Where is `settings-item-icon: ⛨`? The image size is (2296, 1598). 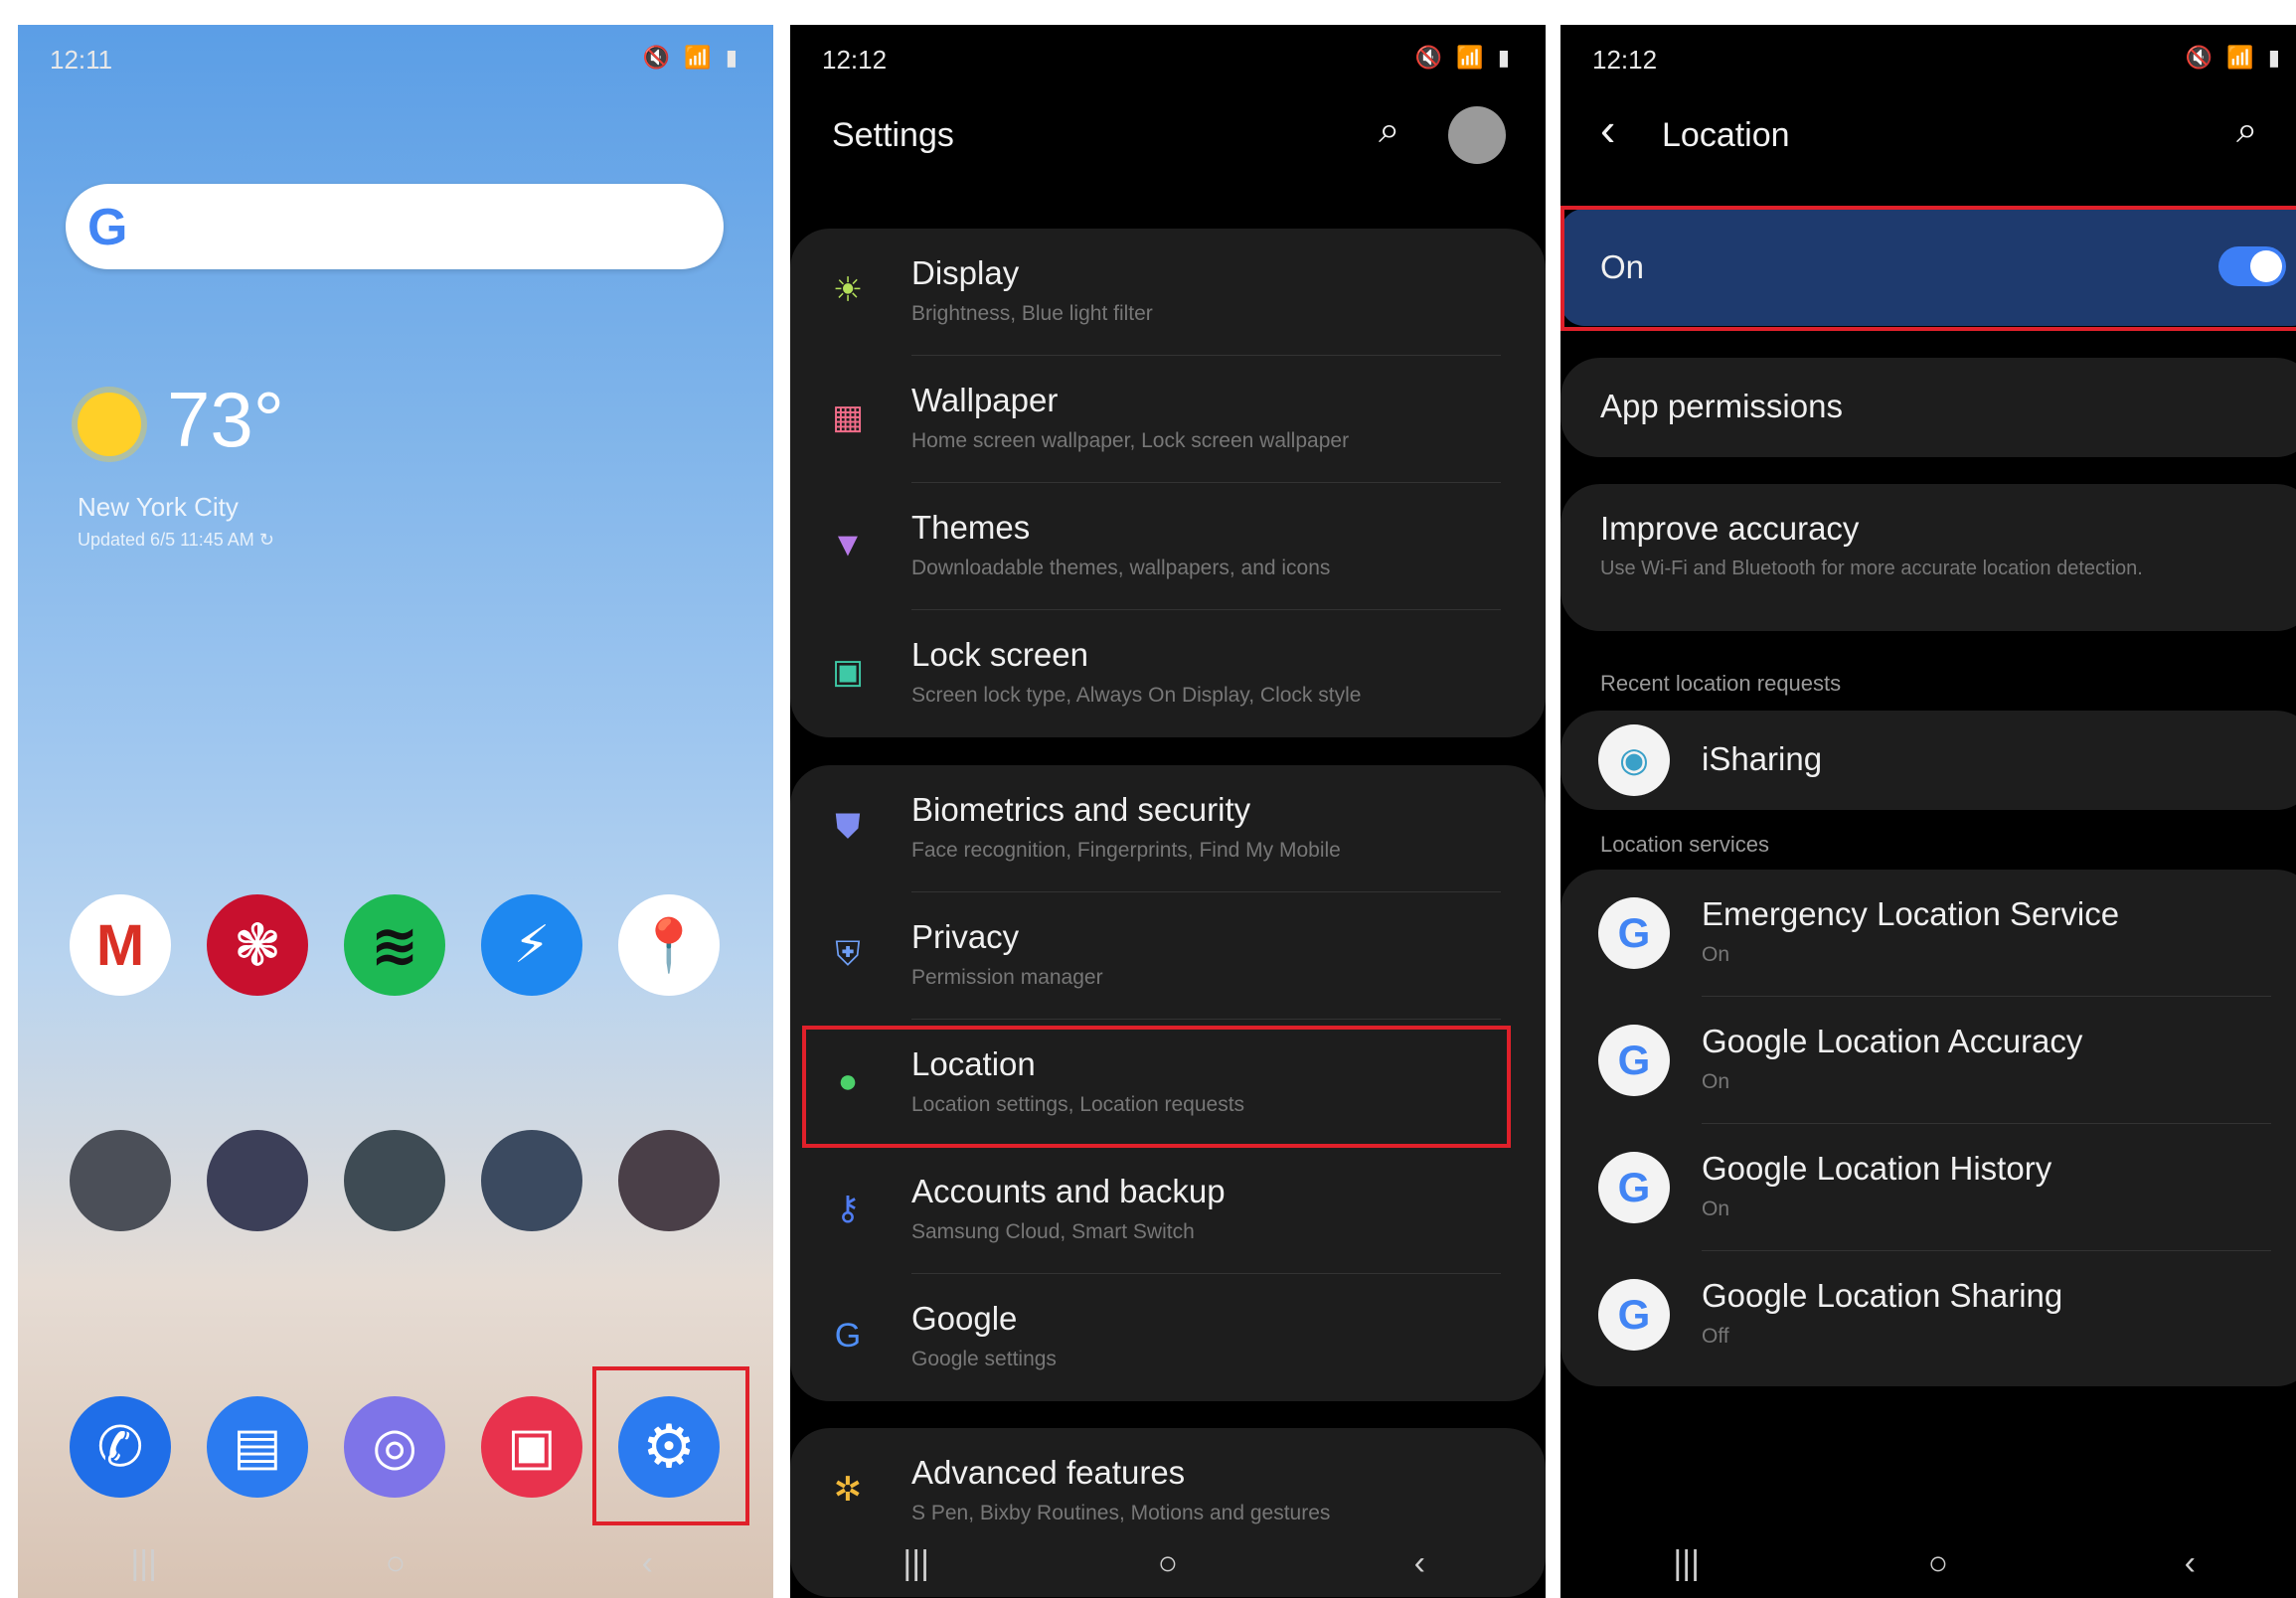
settings-item-icon: ⛨ is located at coordinates (848, 954).